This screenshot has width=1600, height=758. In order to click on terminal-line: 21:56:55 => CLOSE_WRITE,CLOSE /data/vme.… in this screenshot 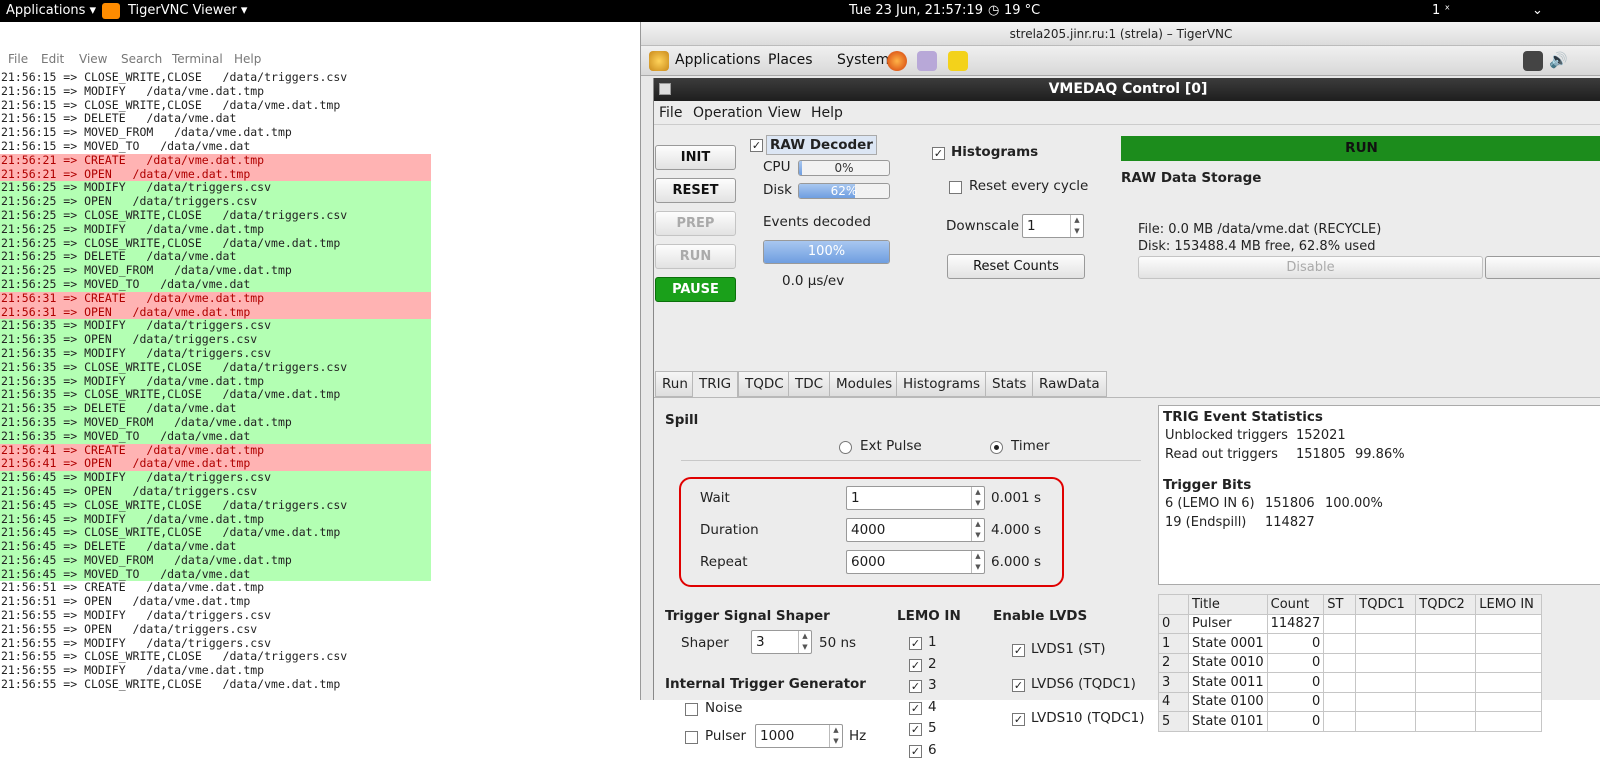, I will do `click(171, 684)`.